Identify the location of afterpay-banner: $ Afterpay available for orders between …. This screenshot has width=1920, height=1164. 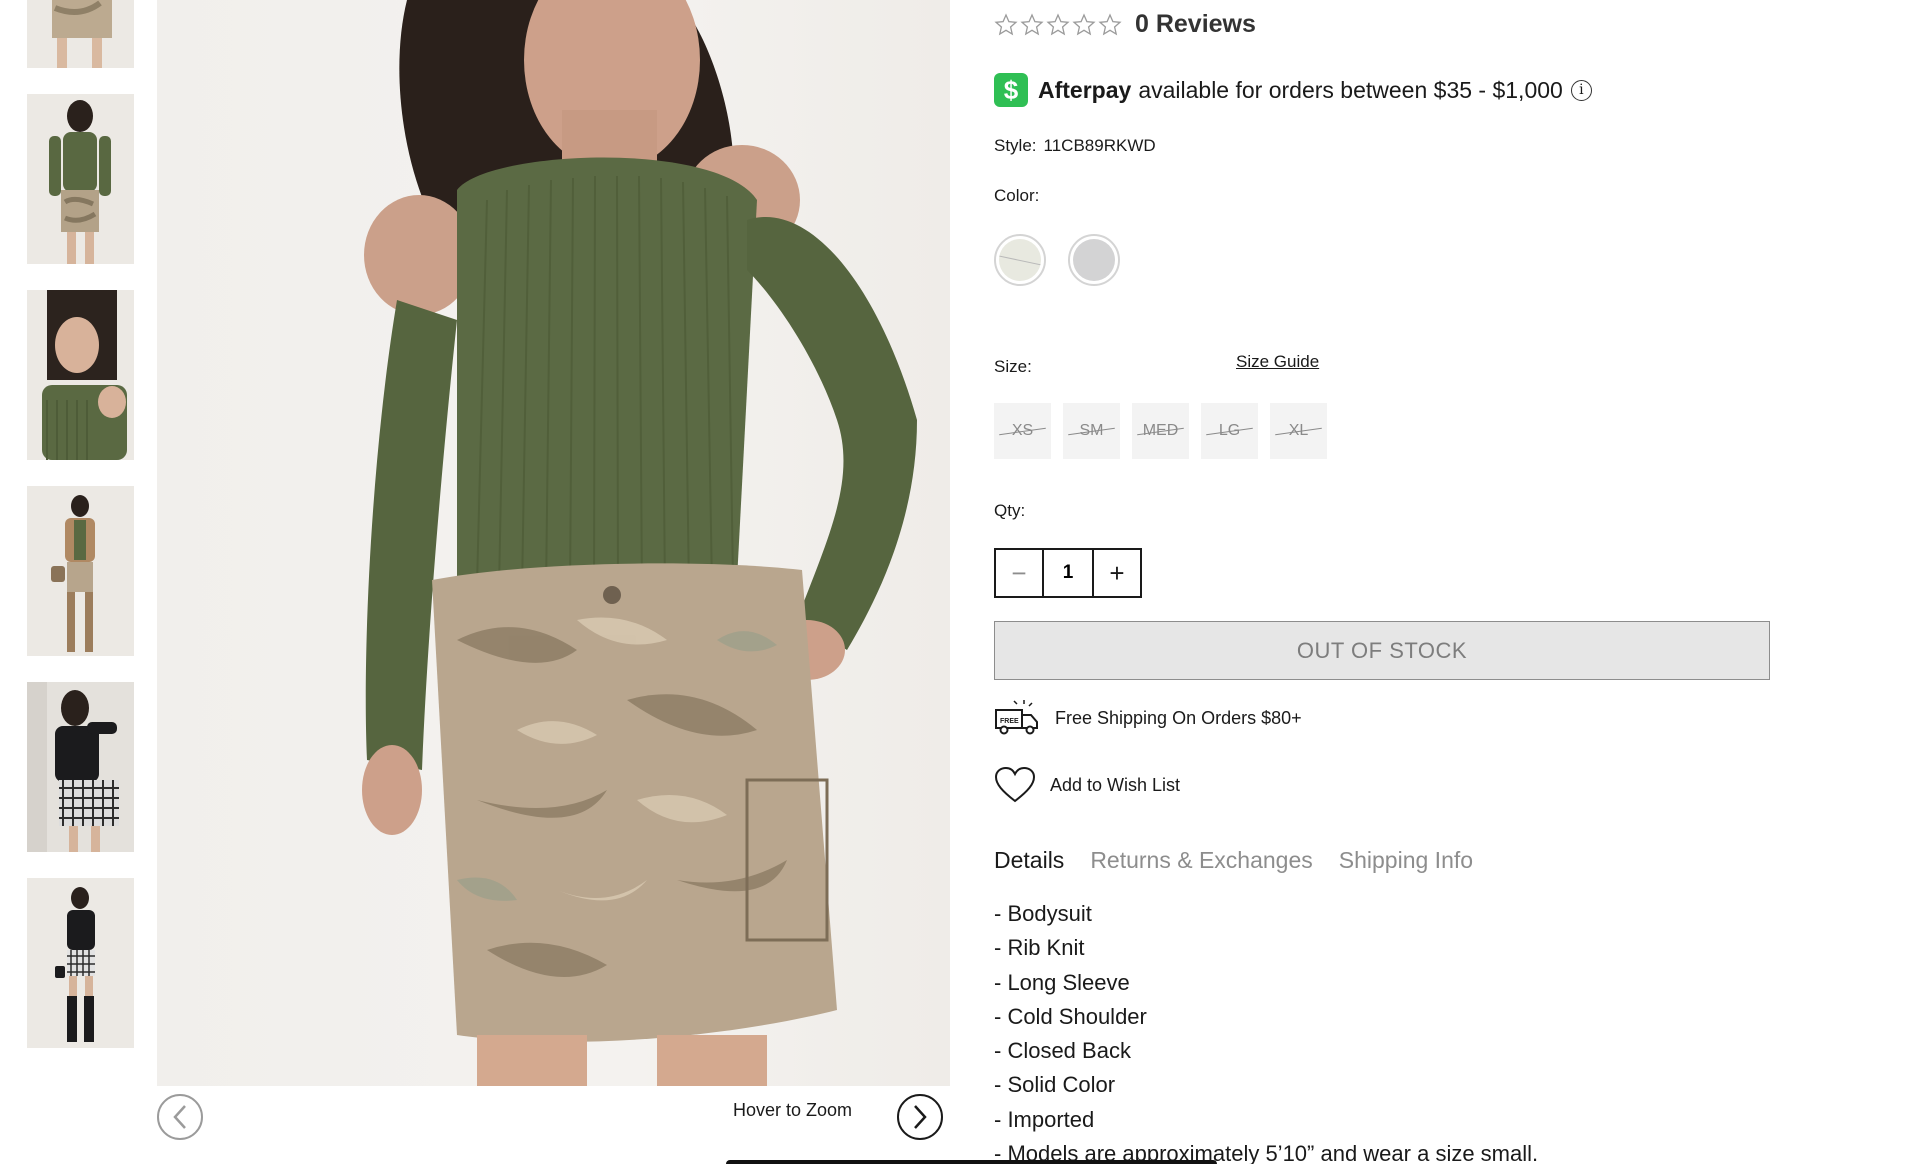
(1293, 90).